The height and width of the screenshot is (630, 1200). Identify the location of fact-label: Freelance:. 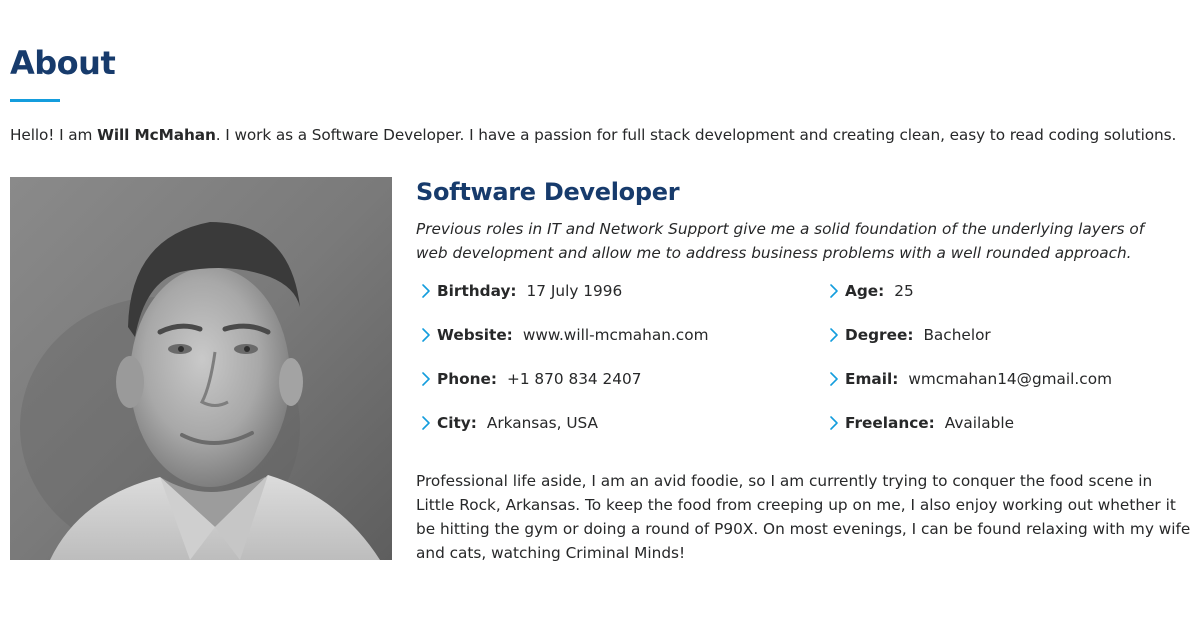
(890, 423).